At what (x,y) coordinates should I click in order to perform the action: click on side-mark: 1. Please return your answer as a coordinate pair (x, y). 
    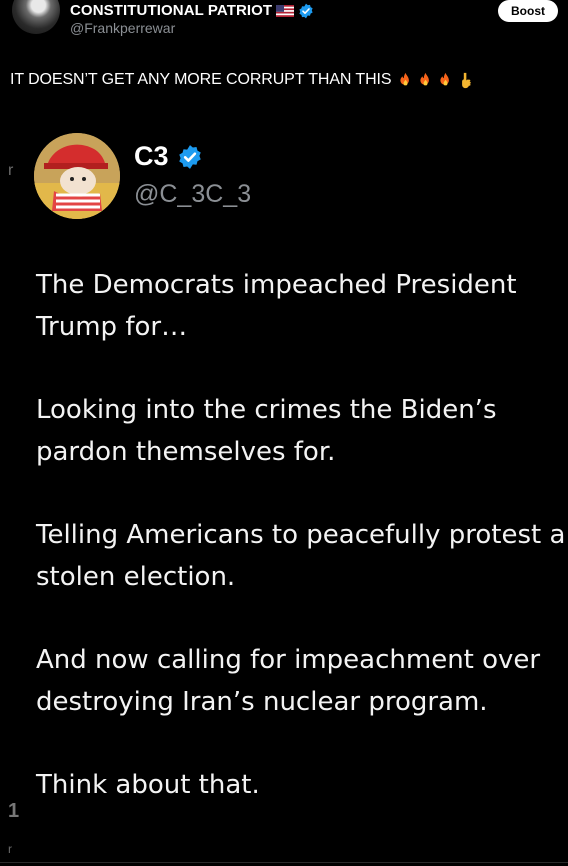
    Looking at the image, I should click on (14, 811).